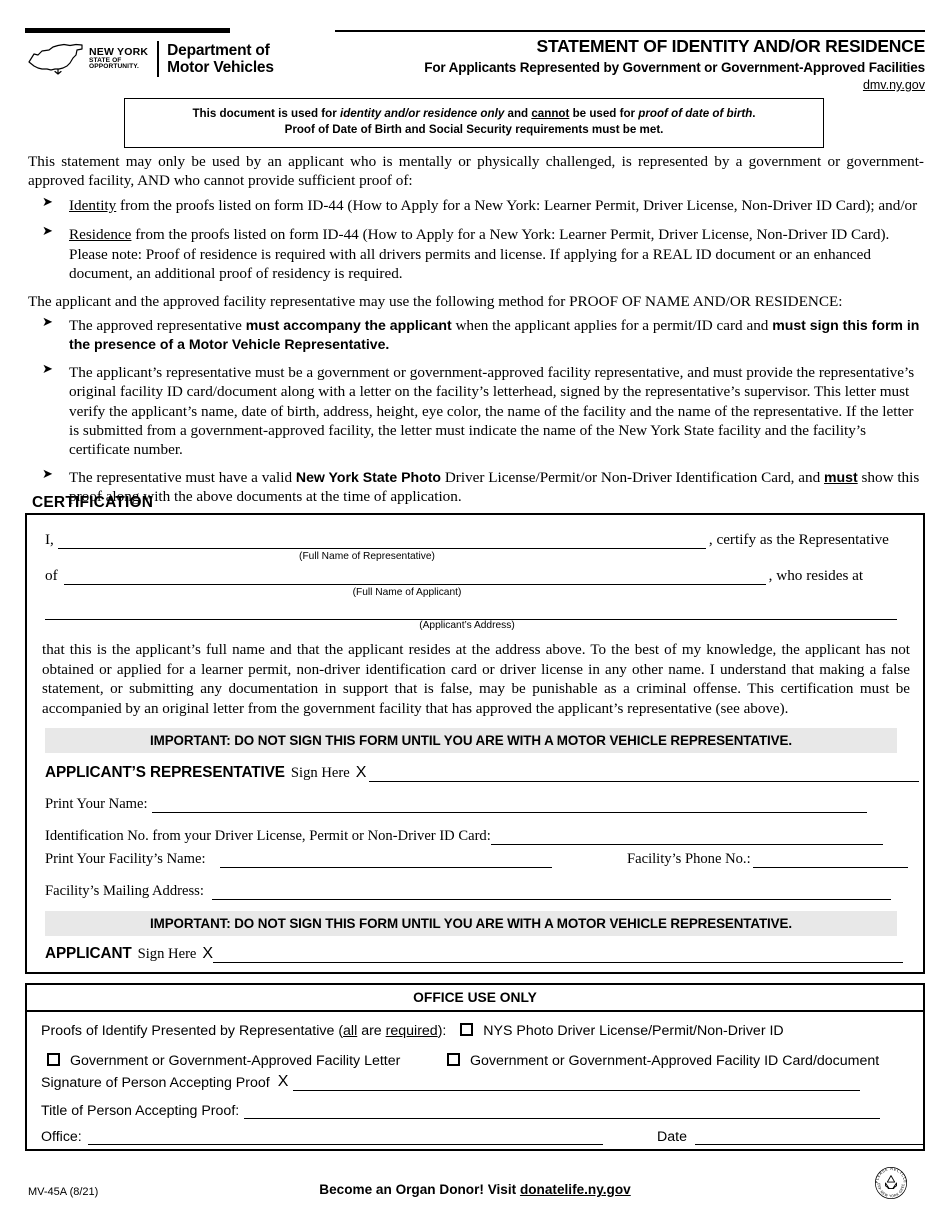 The height and width of the screenshot is (1230, 950). I want to click on checkbox-facility-letter, so click(53, 1059).